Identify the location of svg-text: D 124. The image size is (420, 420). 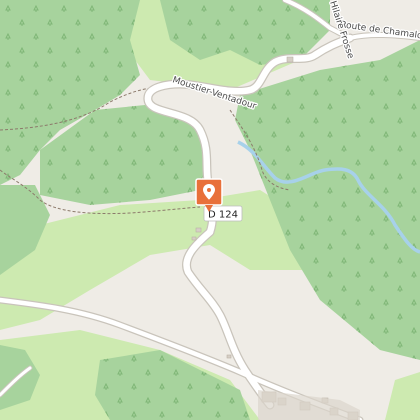
(223, 215).